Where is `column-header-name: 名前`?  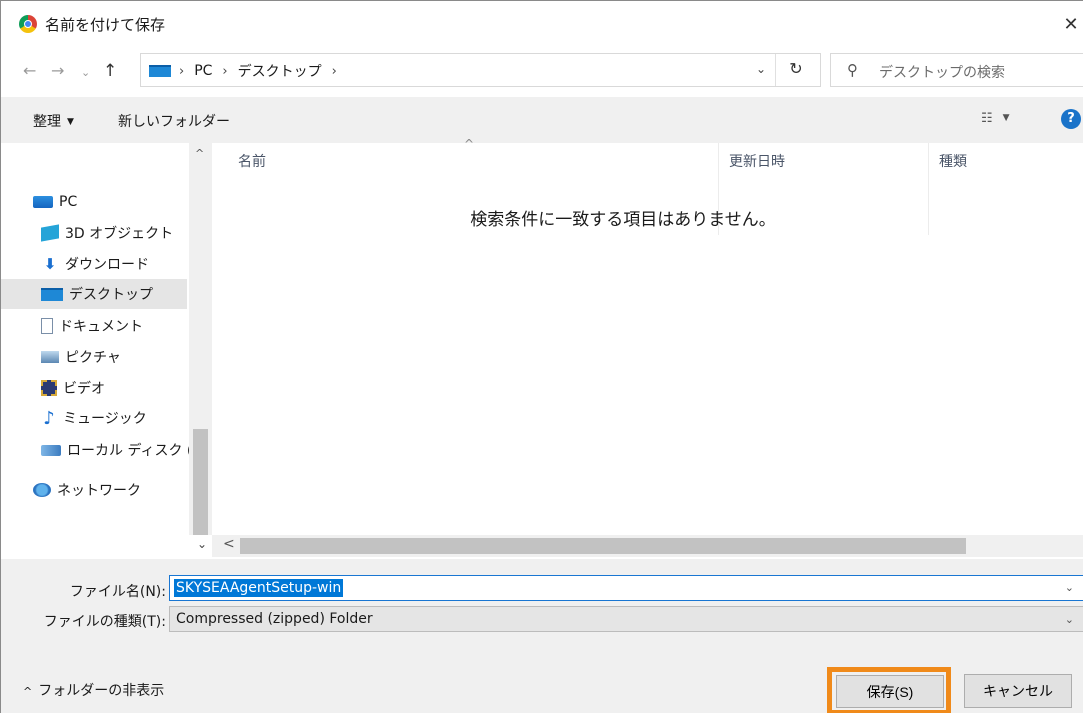 column-header-name: 名前 is located at coordinates (252, 161).